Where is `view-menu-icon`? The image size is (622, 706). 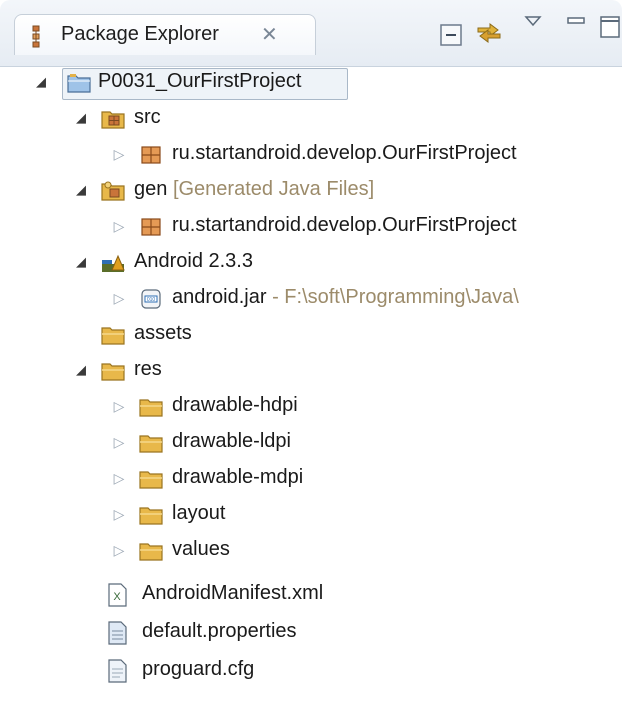
view-menu-icon is located at coordinates (533, 23).